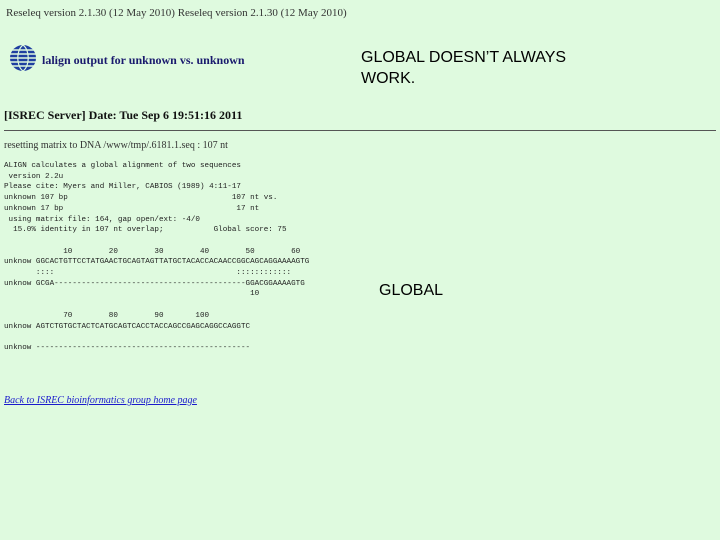 The width and height of the screenshot is (720, 540). I want to click on output-line: 10 20 30 40 50 60, so click(182, 251).